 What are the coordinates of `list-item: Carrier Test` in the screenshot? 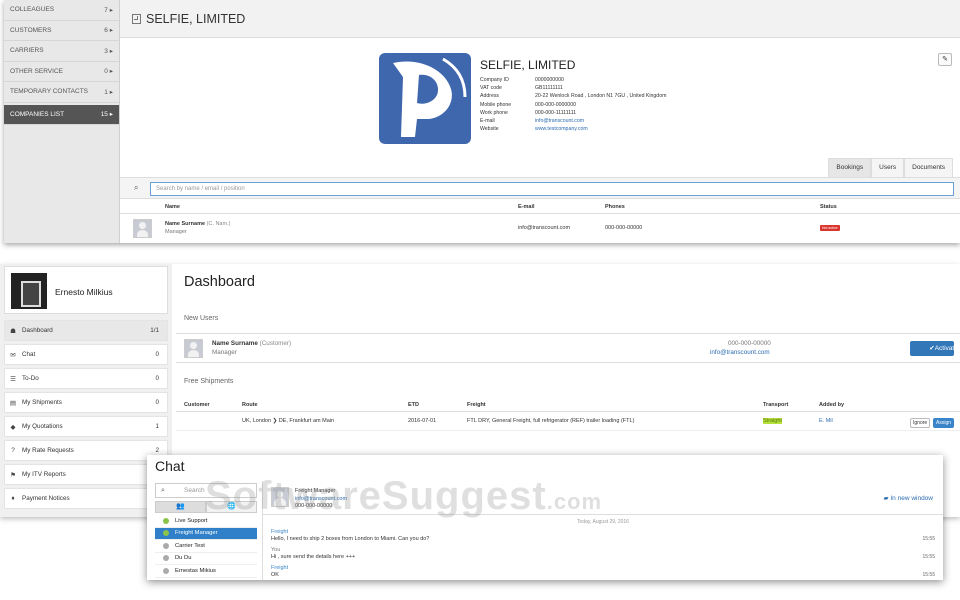 It's located at (206, 546).